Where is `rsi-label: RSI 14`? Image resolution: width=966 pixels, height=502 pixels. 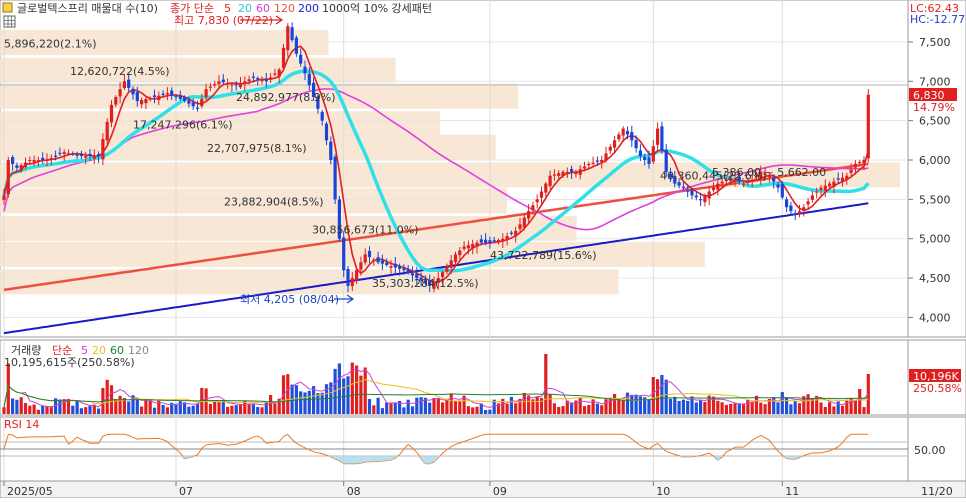 rsi-label: RSI 14 is located at coordinates (21, 424).